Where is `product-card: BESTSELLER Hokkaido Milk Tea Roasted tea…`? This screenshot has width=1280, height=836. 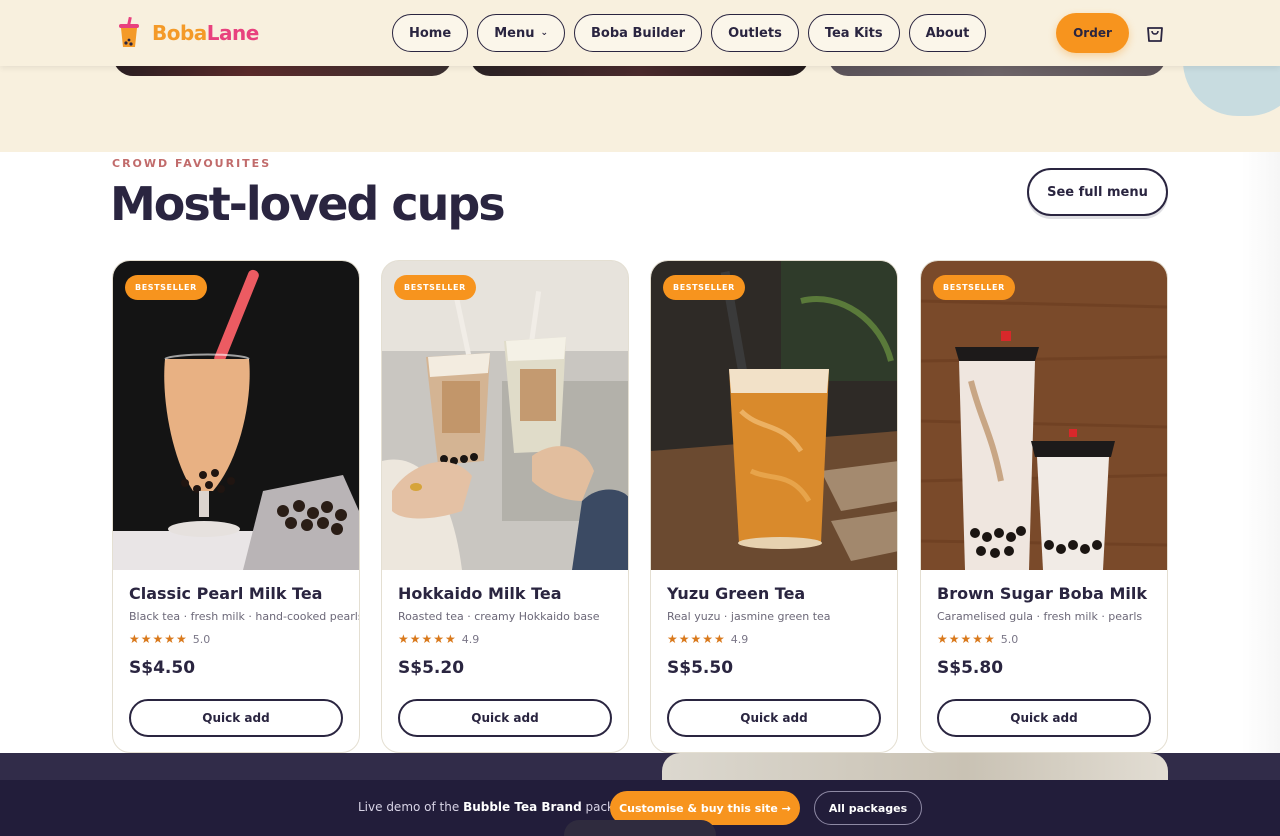
product-card: BESTSELLER Hokkaido Milk Tea Roasted tea… is located at coordinates (505, 506).